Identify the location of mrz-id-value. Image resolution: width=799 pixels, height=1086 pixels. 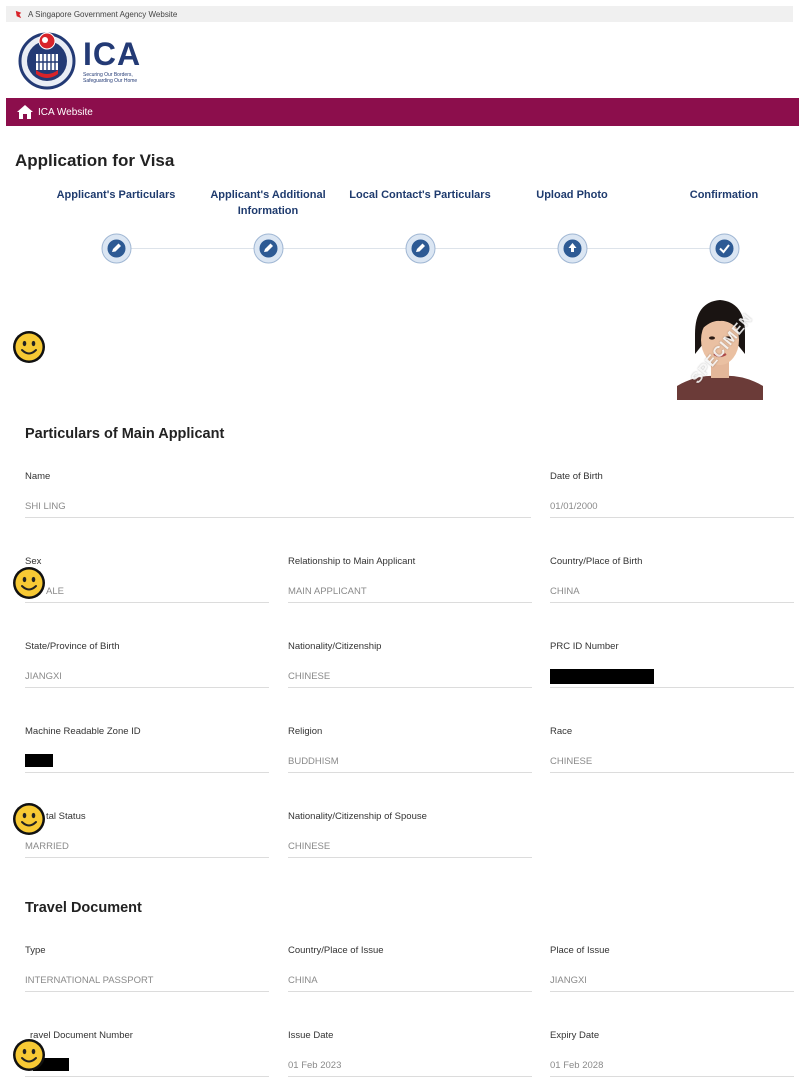
(147, 761).